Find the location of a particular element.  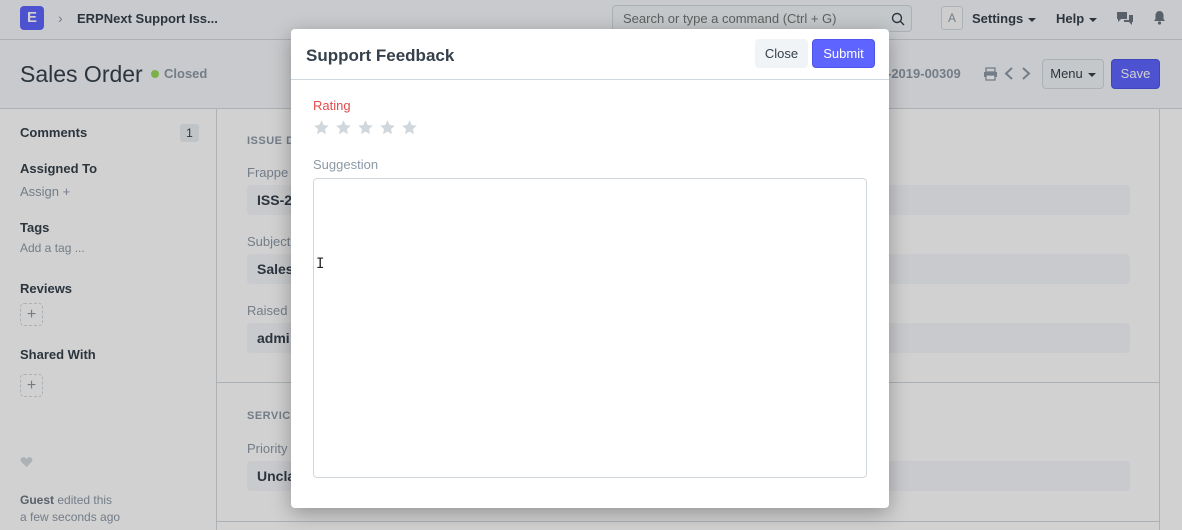

suggestion-label: Suggestion is located at coordinates (346, 164).